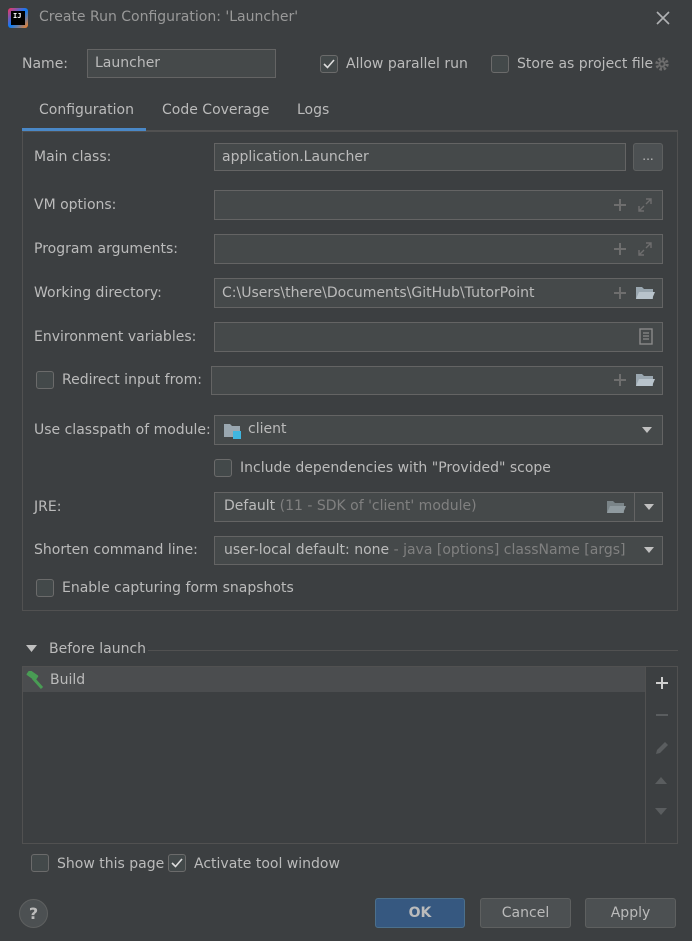  I want to click on shorten-value: user-local default: none, so click(307, 550).